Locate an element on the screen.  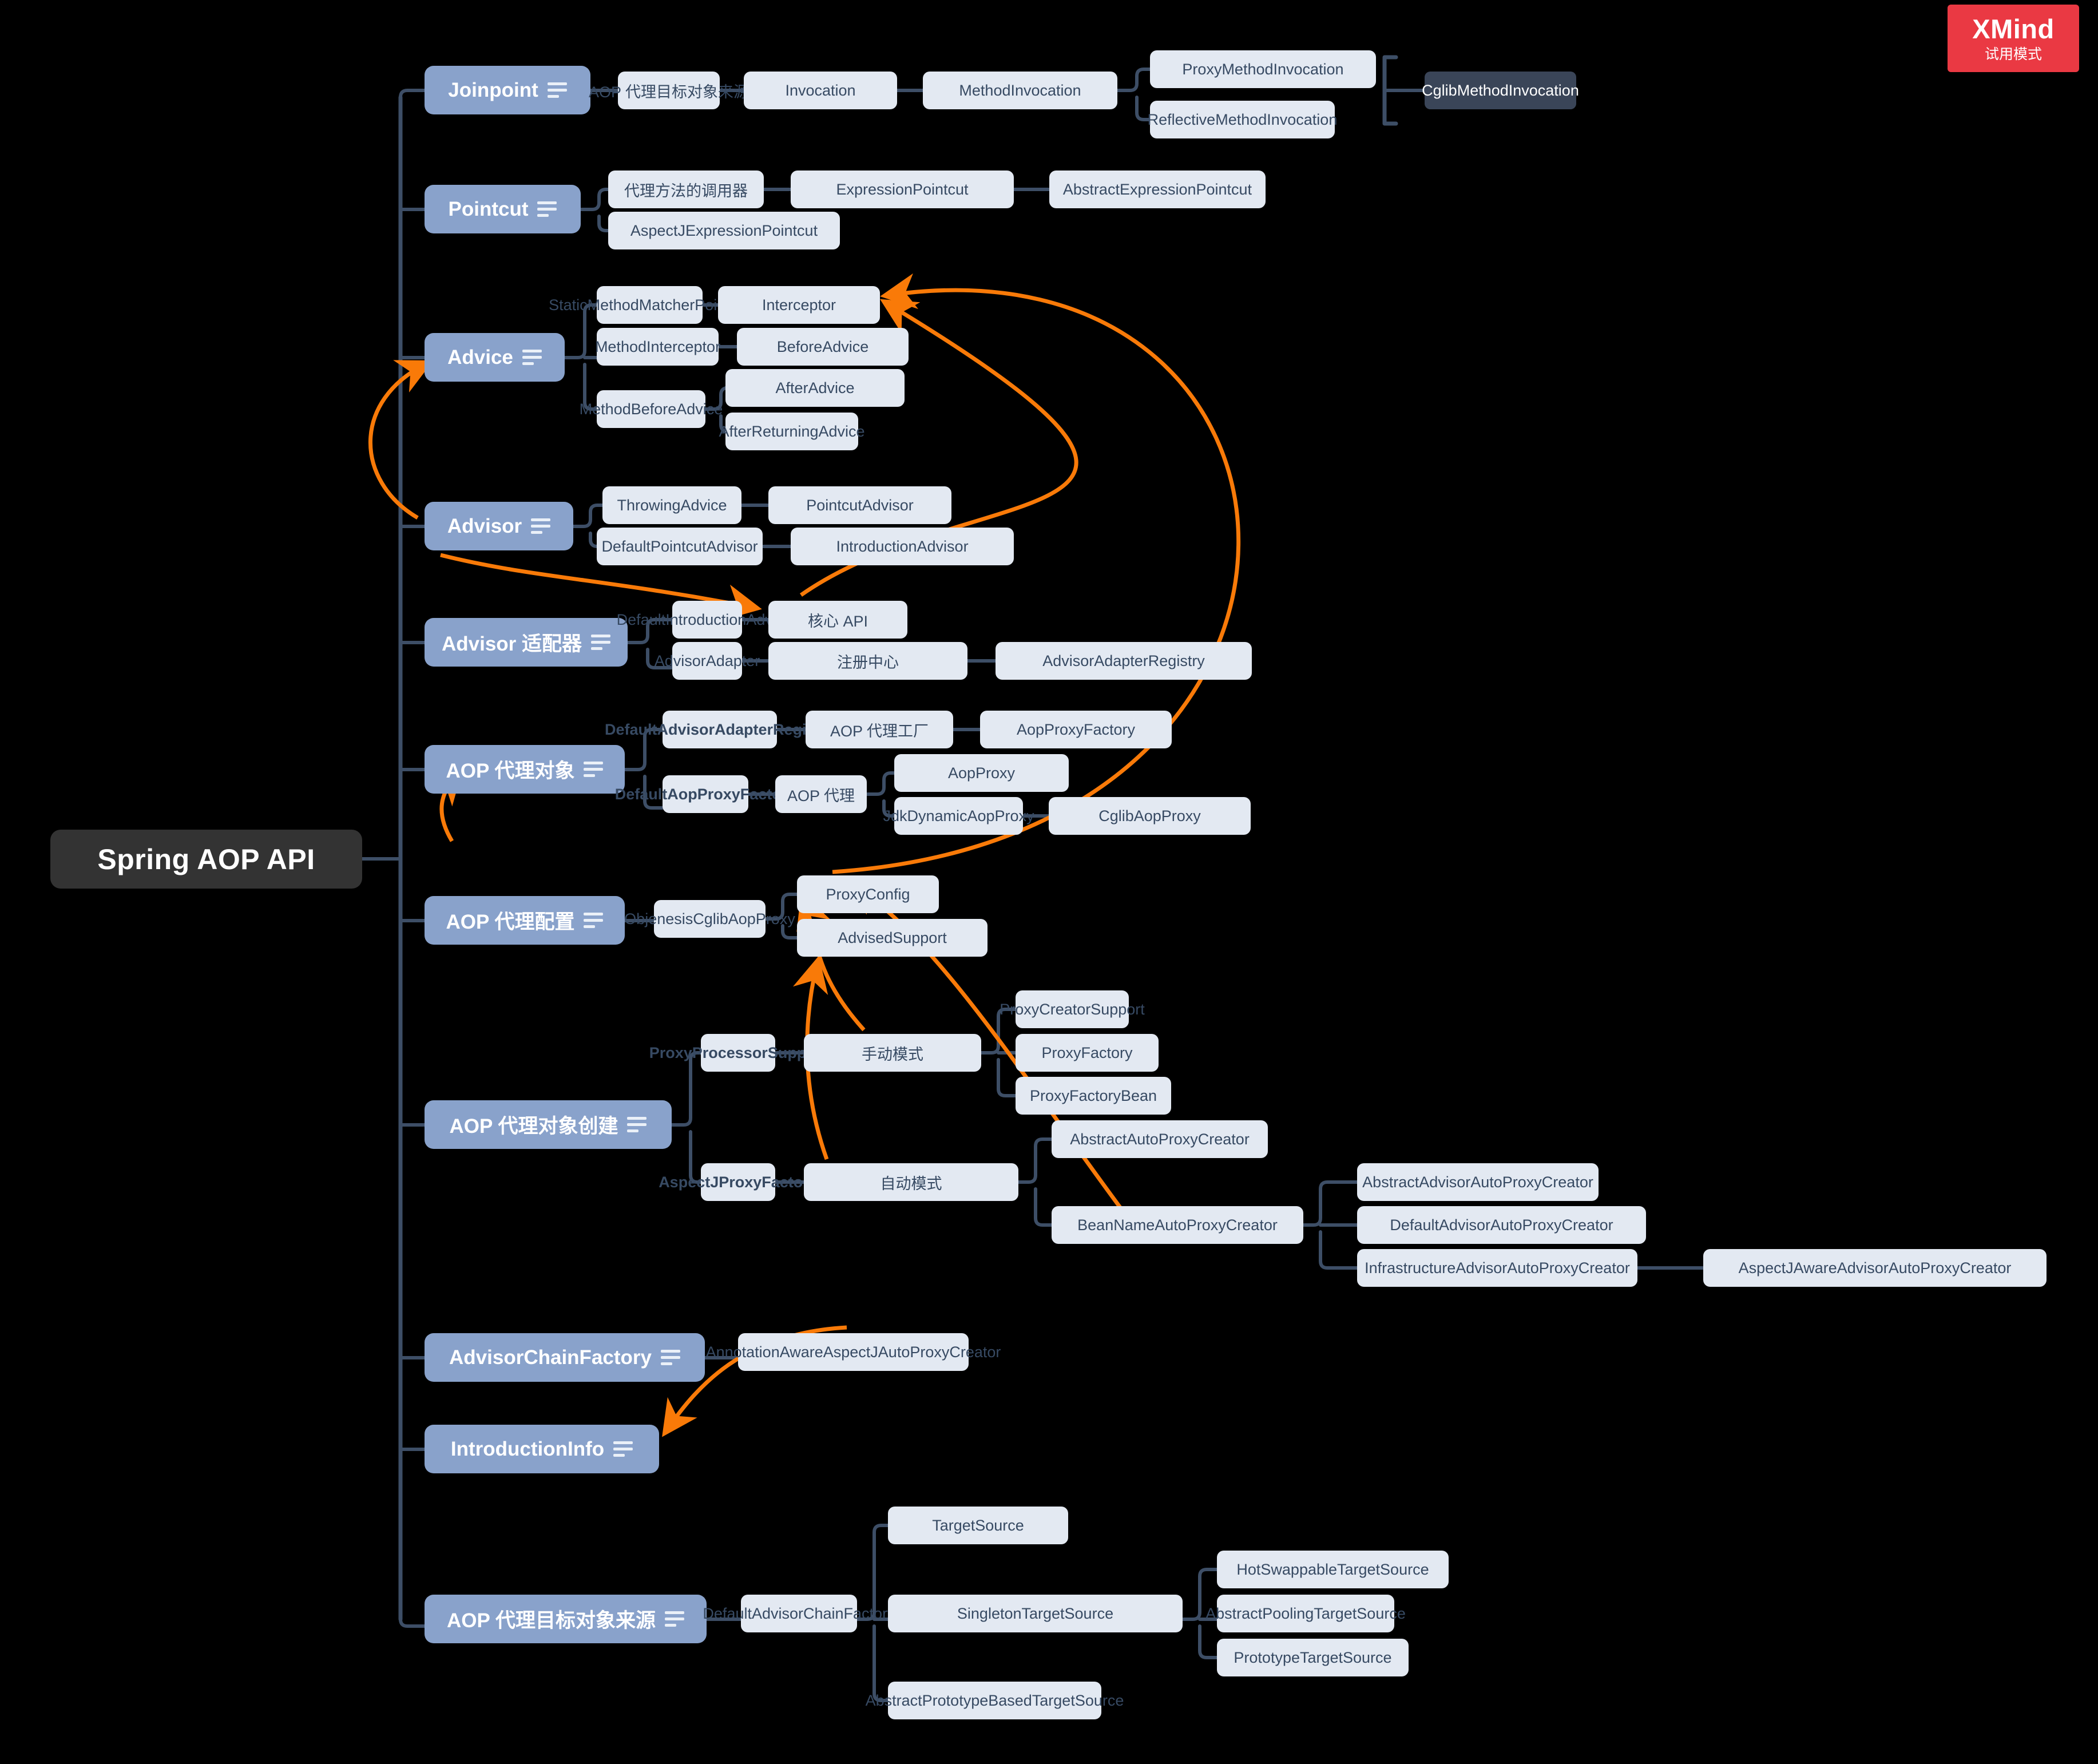
topic-thread-local-target-source: PrototypeTargetSource is located at coordinates (1313, 1657).